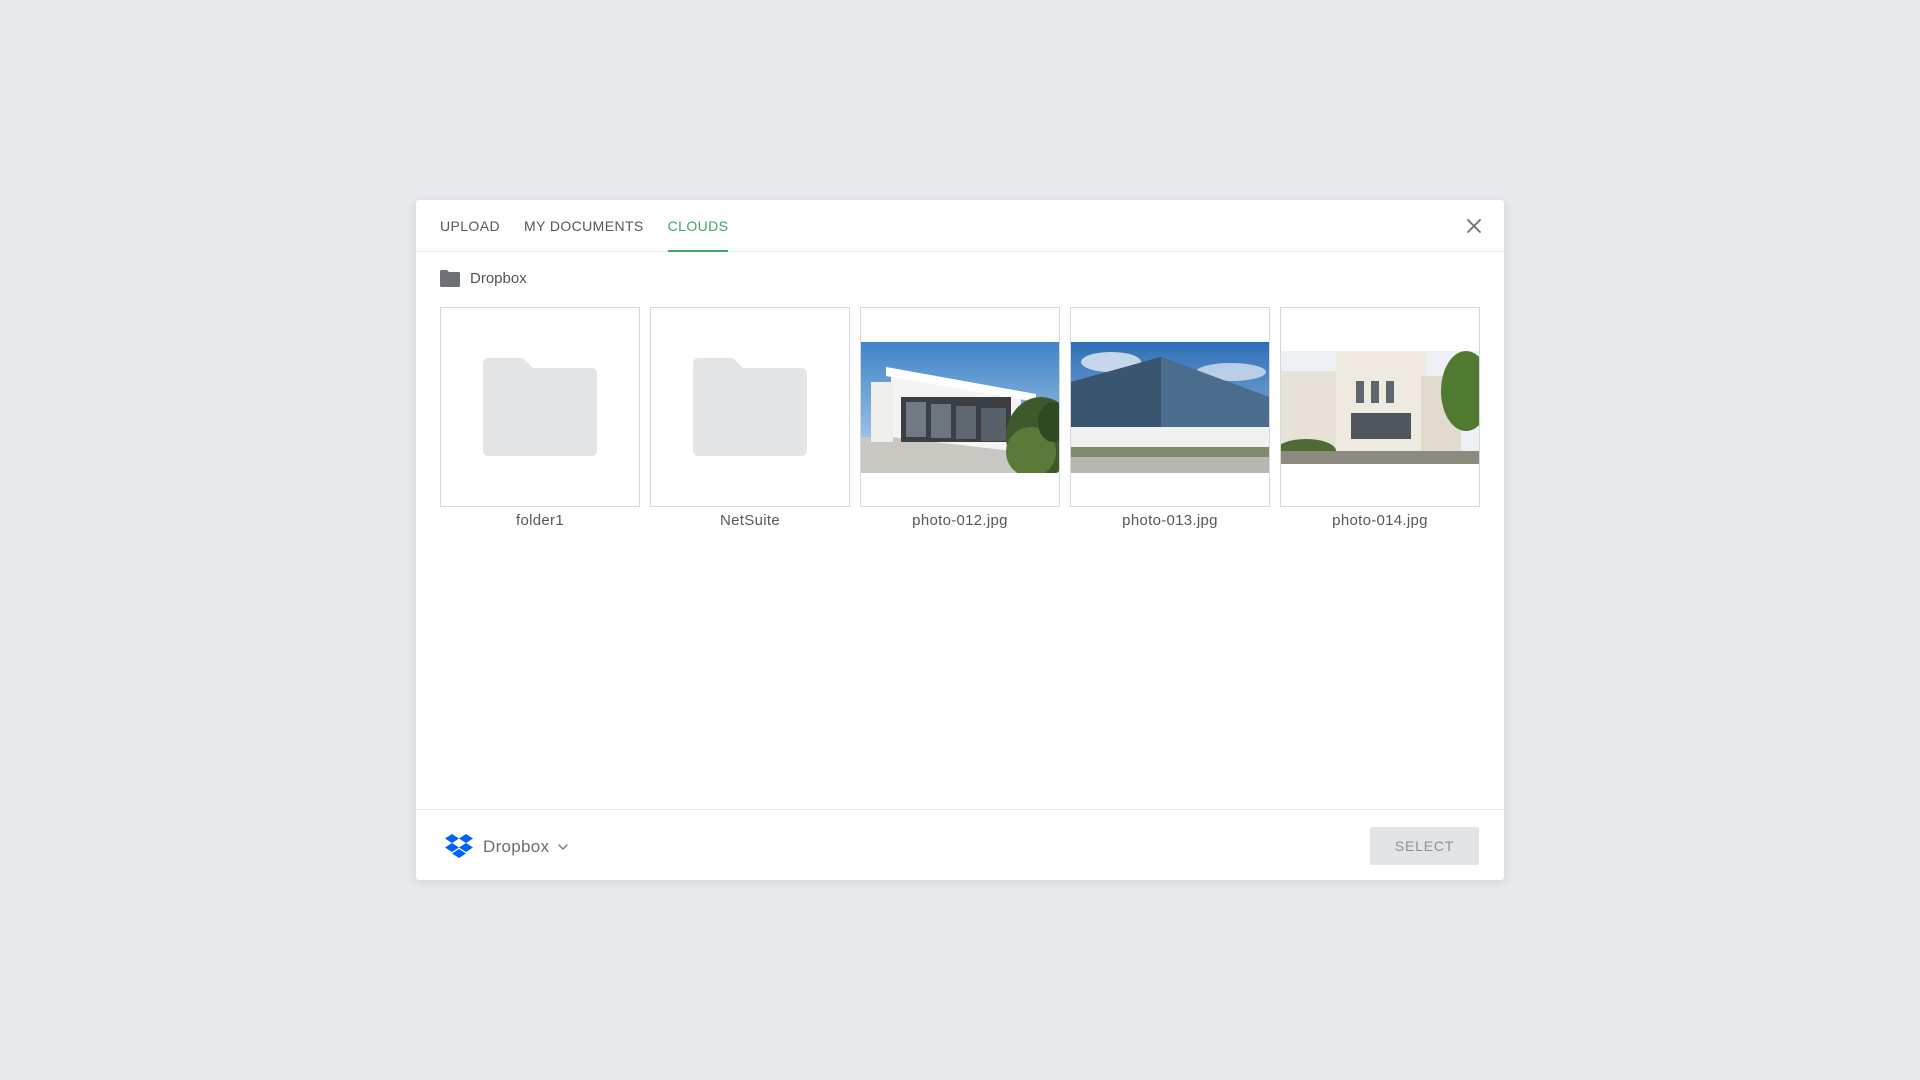 The height and width of the screenshot is (1080, 1920). What do you see at coordinates (960, 844) in the screenshot?
I see `dialog-footer: Dropbox SELECT` at bounding box center [960, 844].